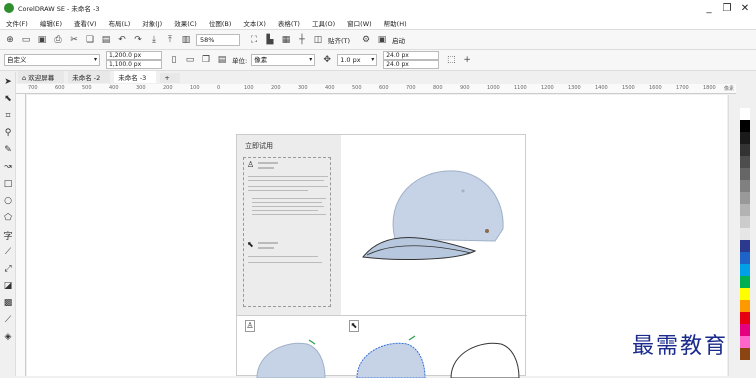 This screenshot has height=378, width=756. Describe the element at coordinates (8, 320) in the screenshot. I see `eyedropper-icon: ⟋` at that location.